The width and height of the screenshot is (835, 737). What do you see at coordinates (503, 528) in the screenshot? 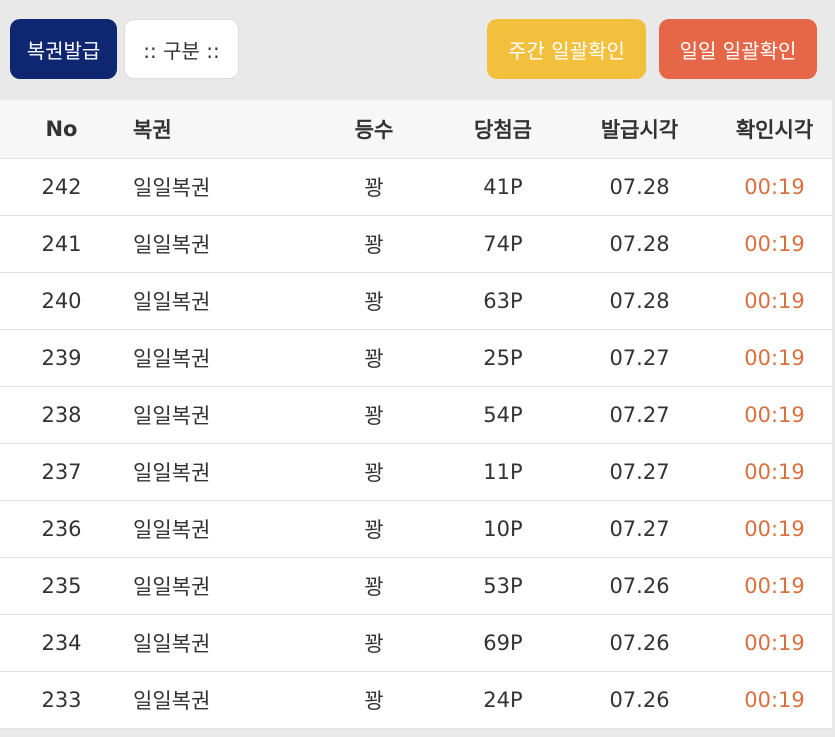
I see `cell-prize: 10P` at bounding box center [503, 528].